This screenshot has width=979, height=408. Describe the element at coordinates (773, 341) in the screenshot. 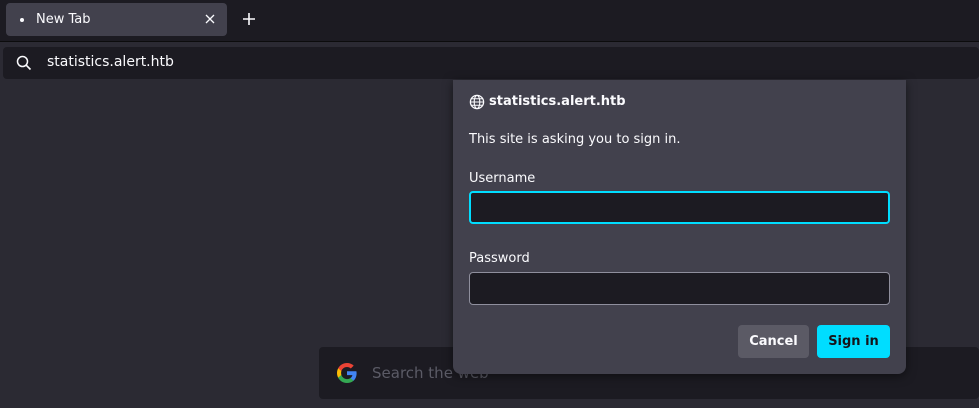

I see `cancel-button: Cancel` at that location.